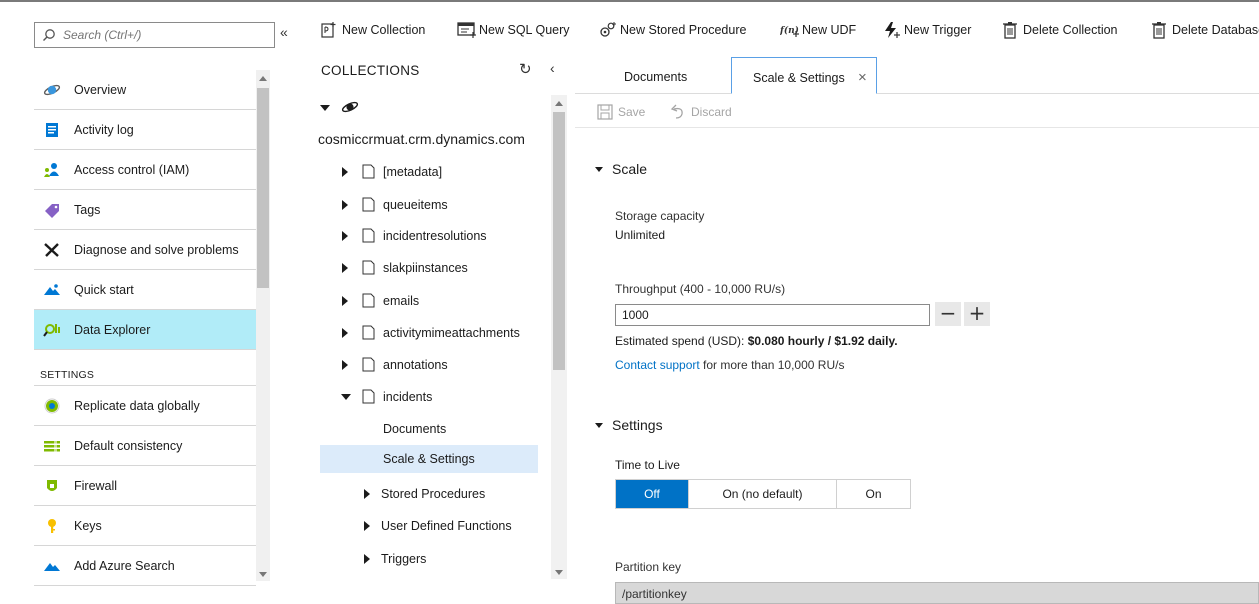  Describe the element at coordinates (112, 330) in the screenshot. I see `menu-item-label: Data Explorer` at that location.